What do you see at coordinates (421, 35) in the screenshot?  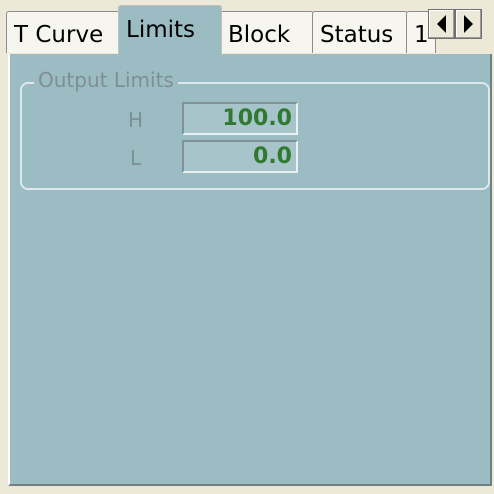 I see `tab-label: 1` at bounding box center [421, 35].